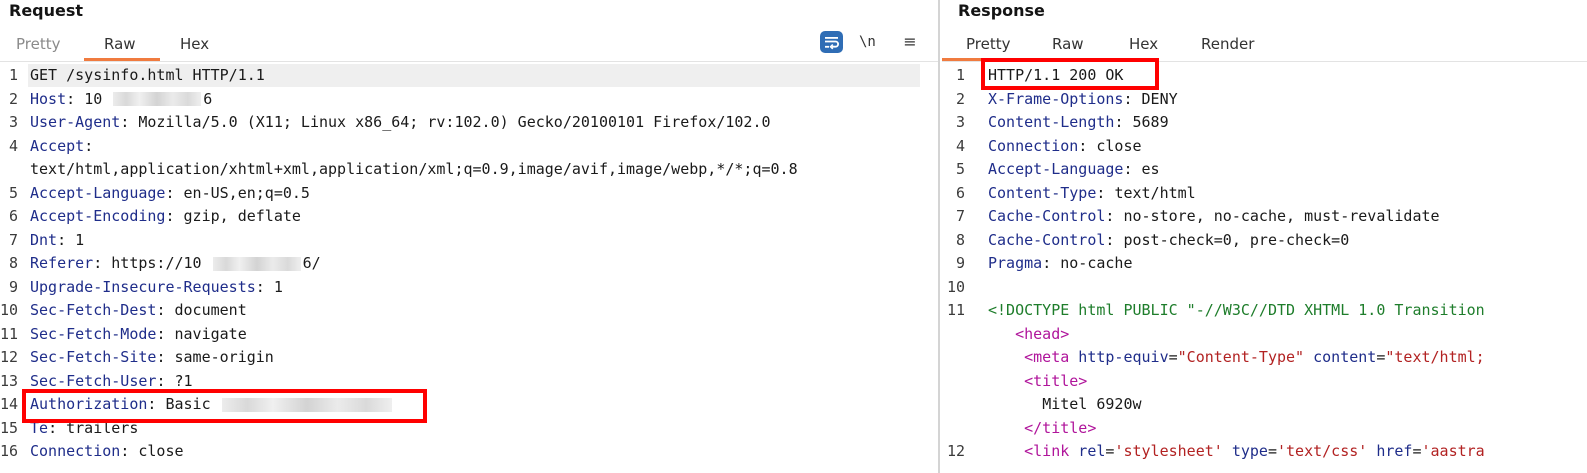 The height and width of the screenshot is (473, 1587). Describe the element at coordinates (960, 216) in the screenshot. I see `line-number: 7` at that location.